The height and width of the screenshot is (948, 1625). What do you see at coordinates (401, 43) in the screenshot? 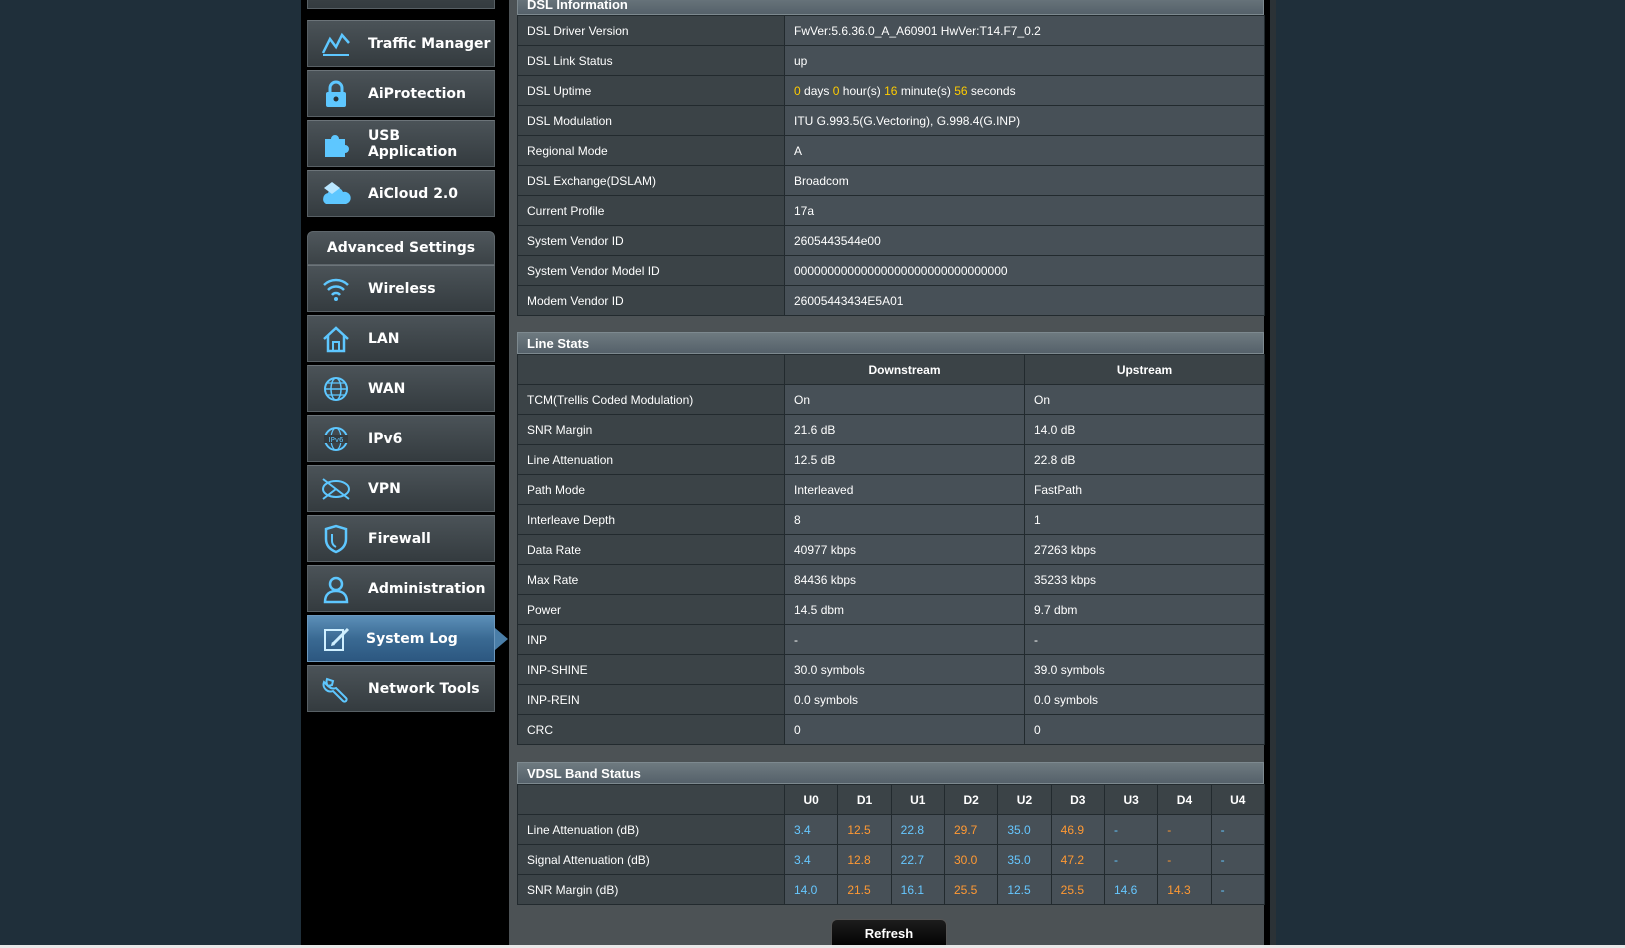
I see `sidebar-item-traffic-manager: Traffic Manager` at bounding box center [401, 43].